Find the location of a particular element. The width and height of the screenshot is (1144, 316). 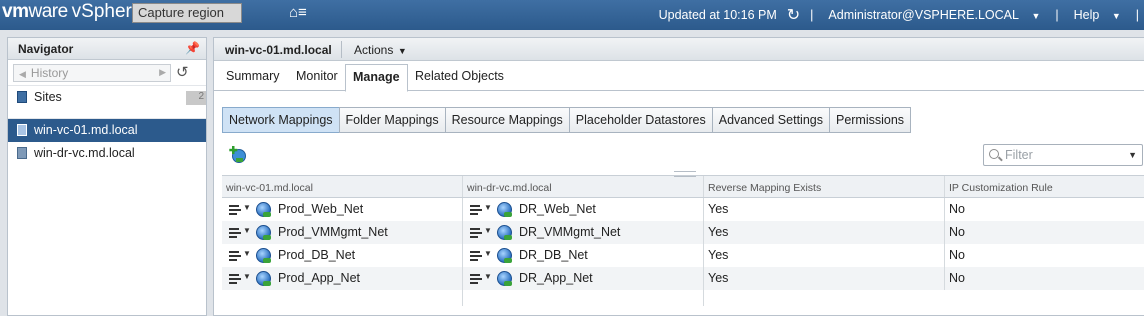

refresh-icon: ↻ is located at coordinates (793, 15).